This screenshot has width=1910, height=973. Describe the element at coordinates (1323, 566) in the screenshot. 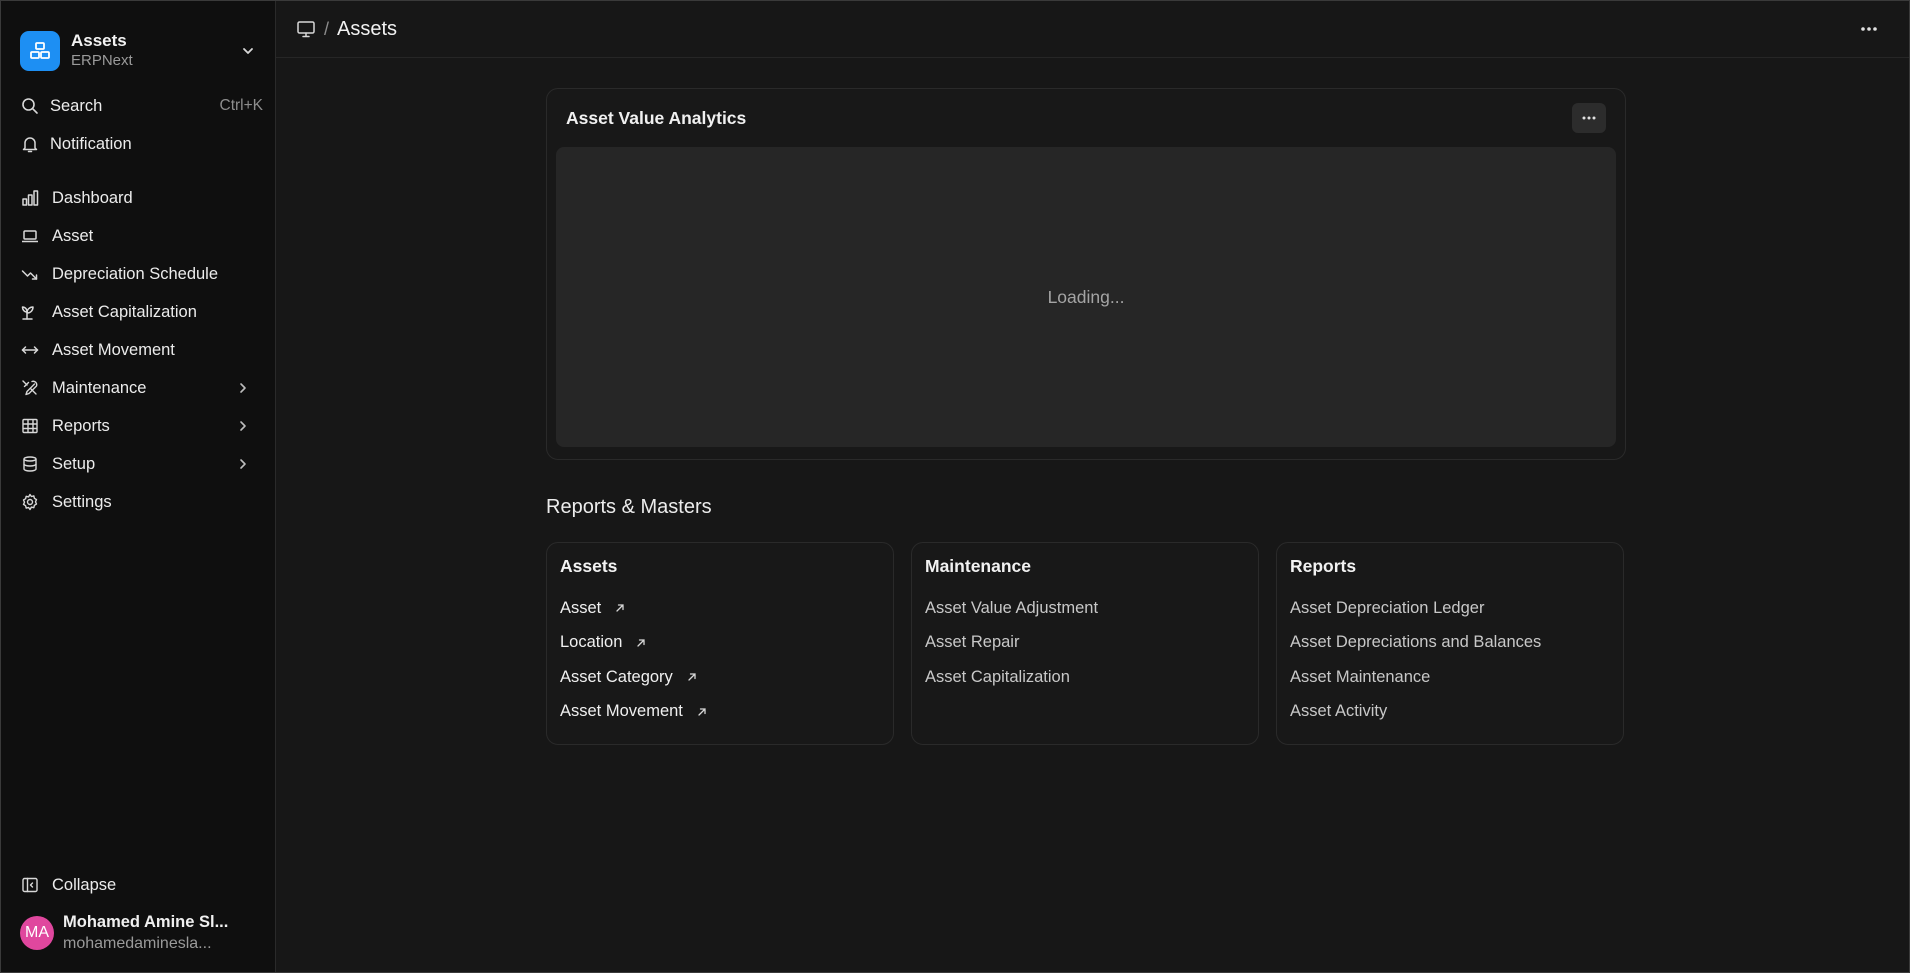

I see `card-title: Reports` at that location.